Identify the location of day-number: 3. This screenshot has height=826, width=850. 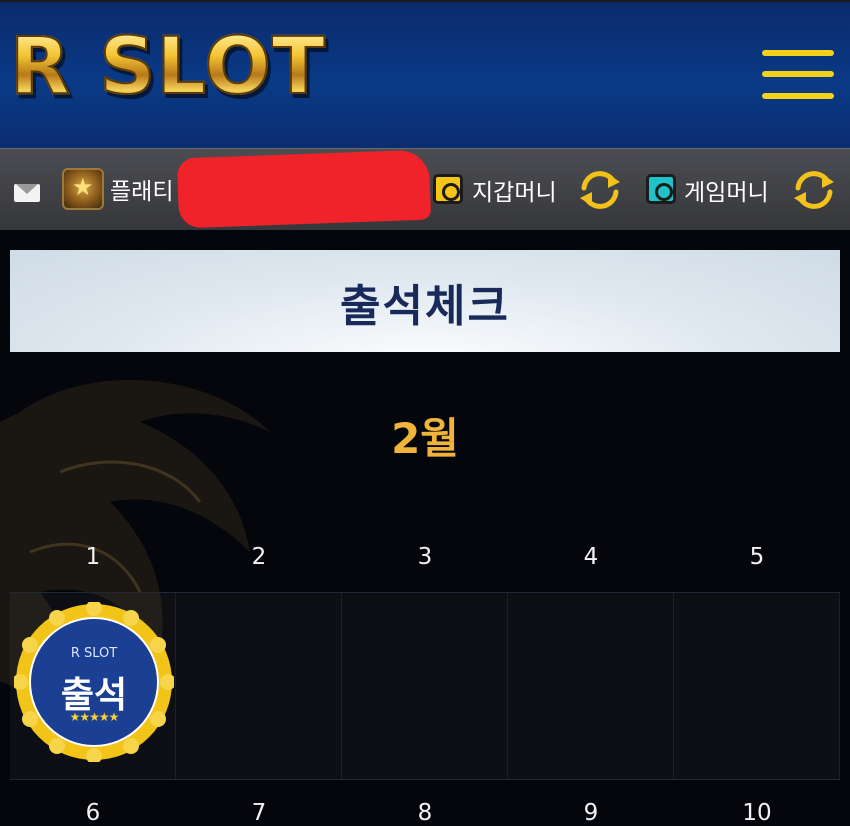
(425, 557).